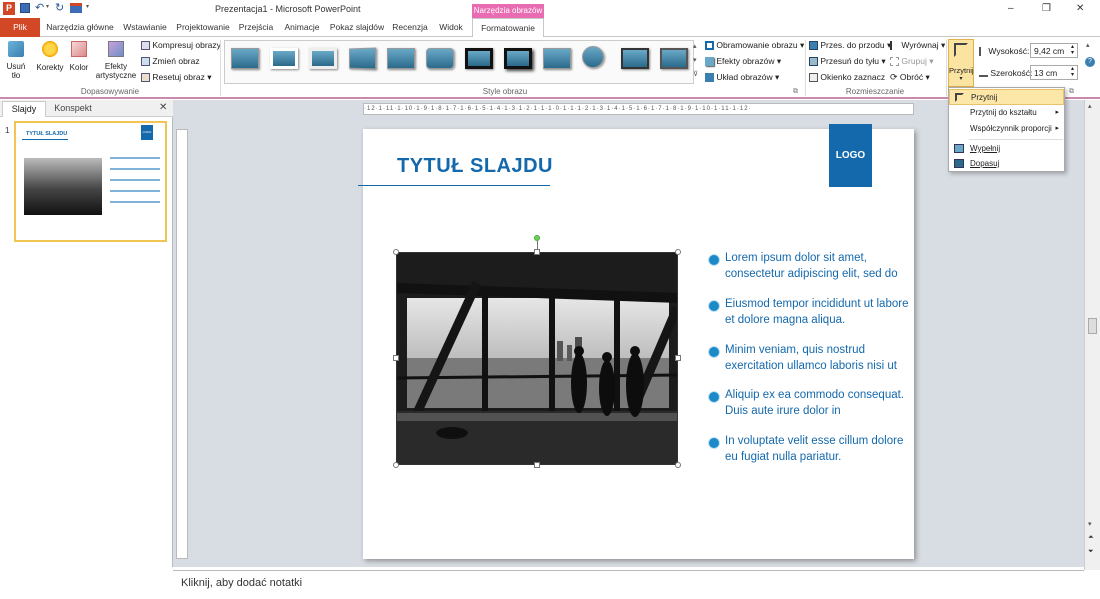 This screenshot has height=599, width=1100. Describe the element at coordinates (203, 27) in the screenshot. I see `tab-design: Projektowanie` at that location.